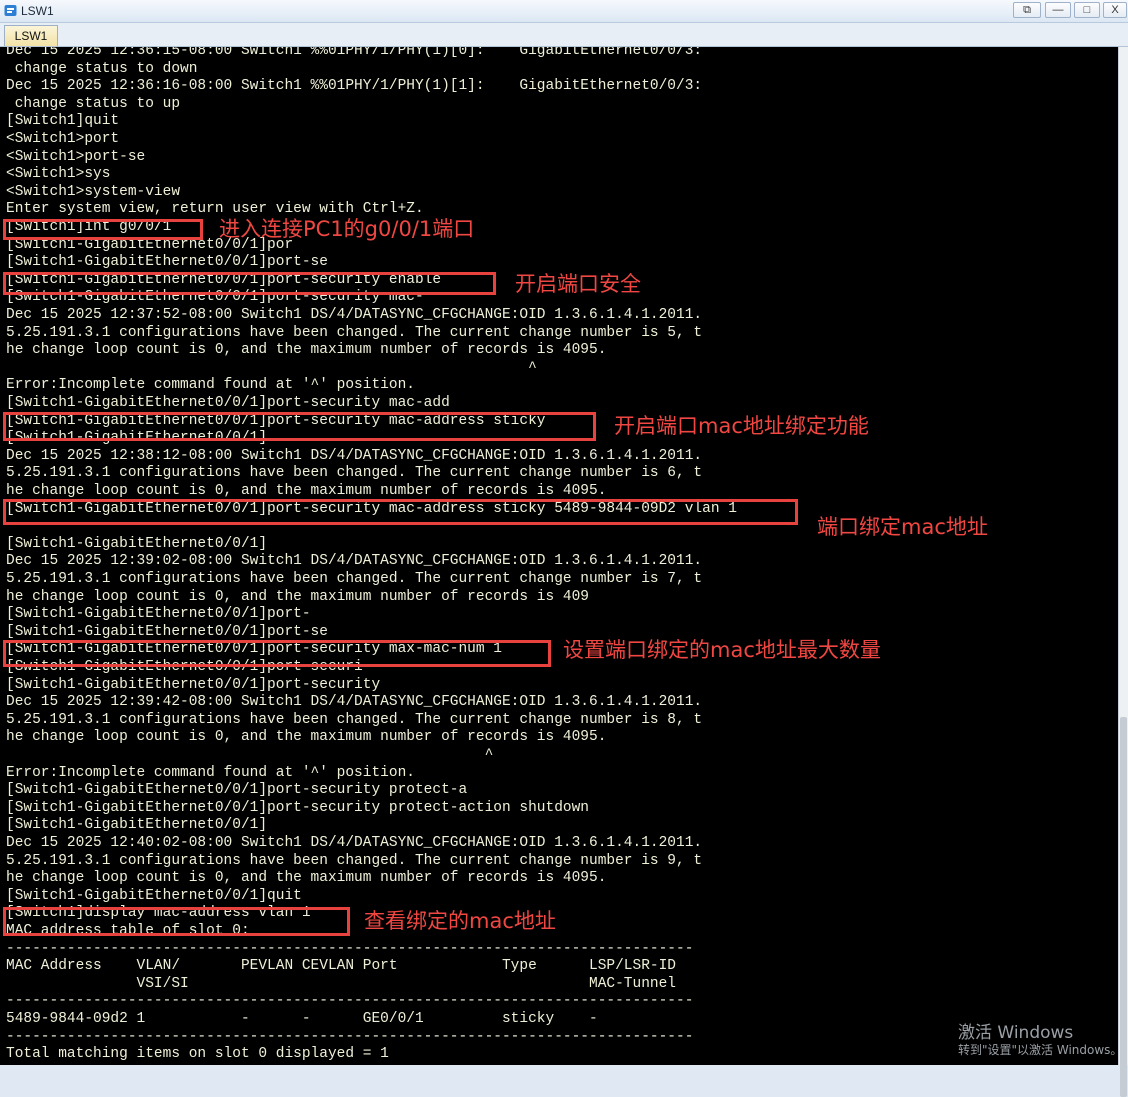 The width and height of the screenshot is (1128, 1097). I want to click on annotation-note: 开启端口mac地址绑定功能, so click(741, 426).